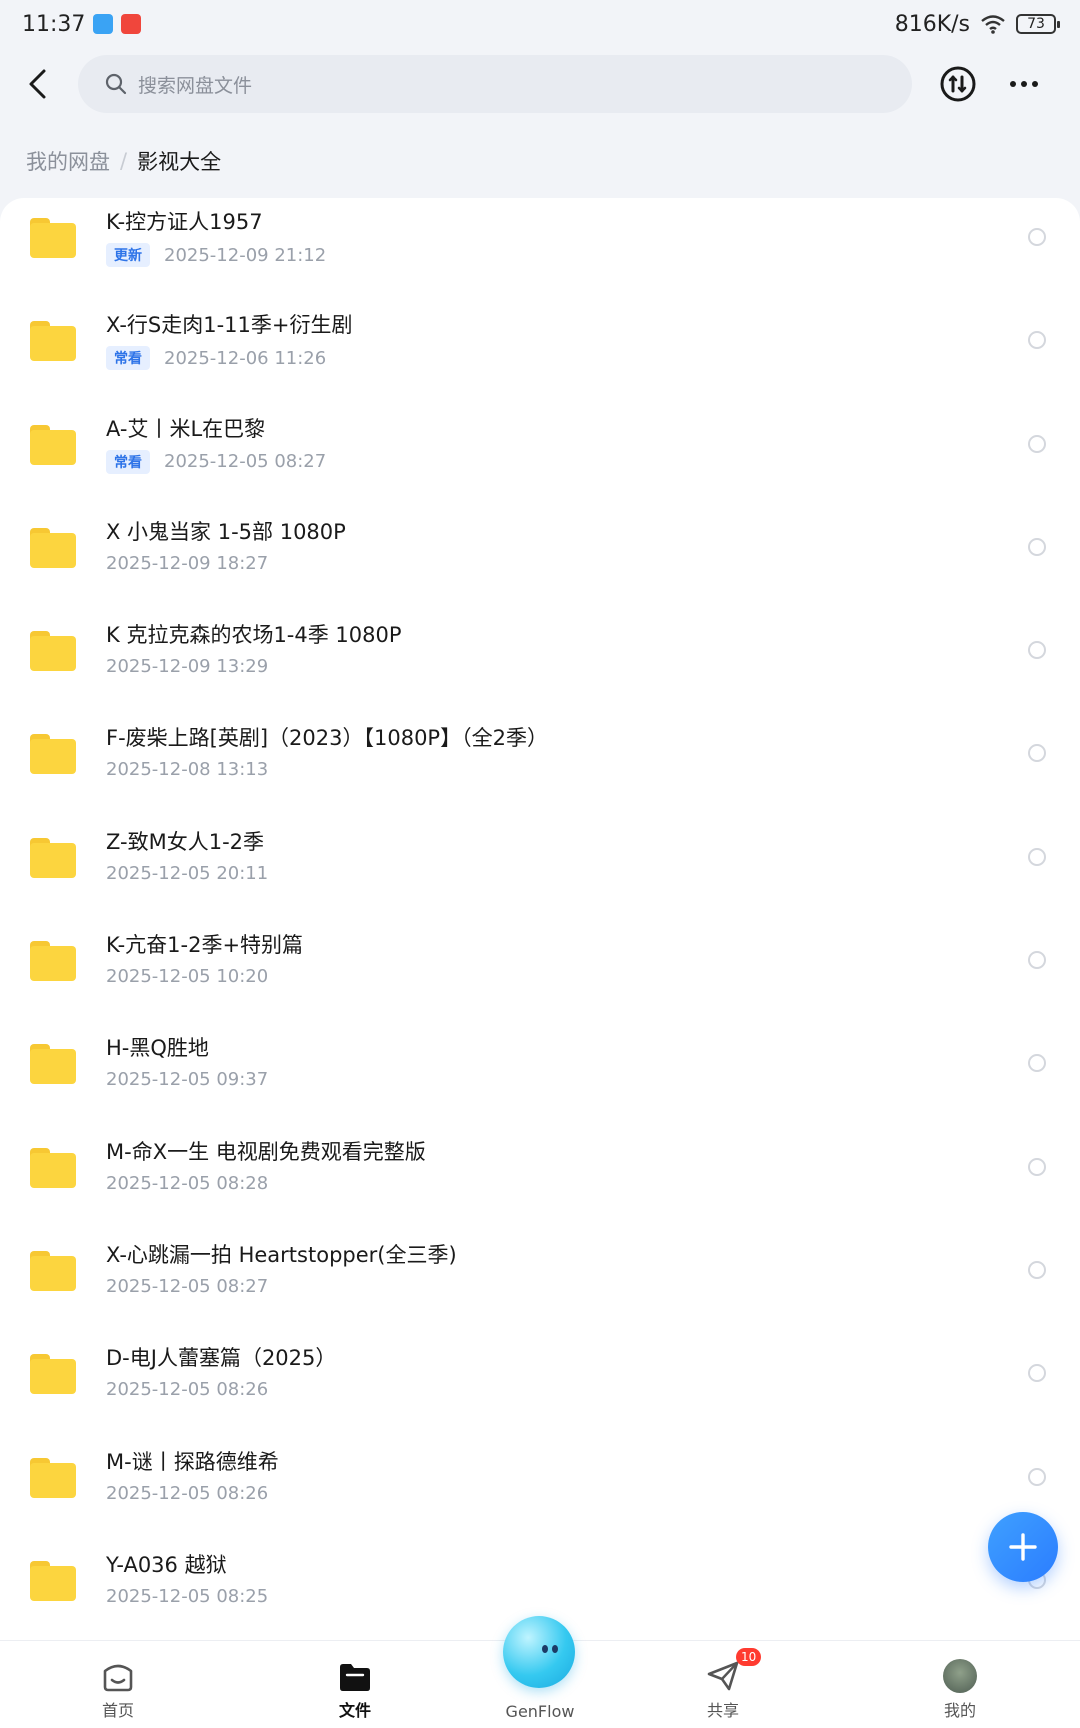  I want to click on back-button, so click(38, 84).